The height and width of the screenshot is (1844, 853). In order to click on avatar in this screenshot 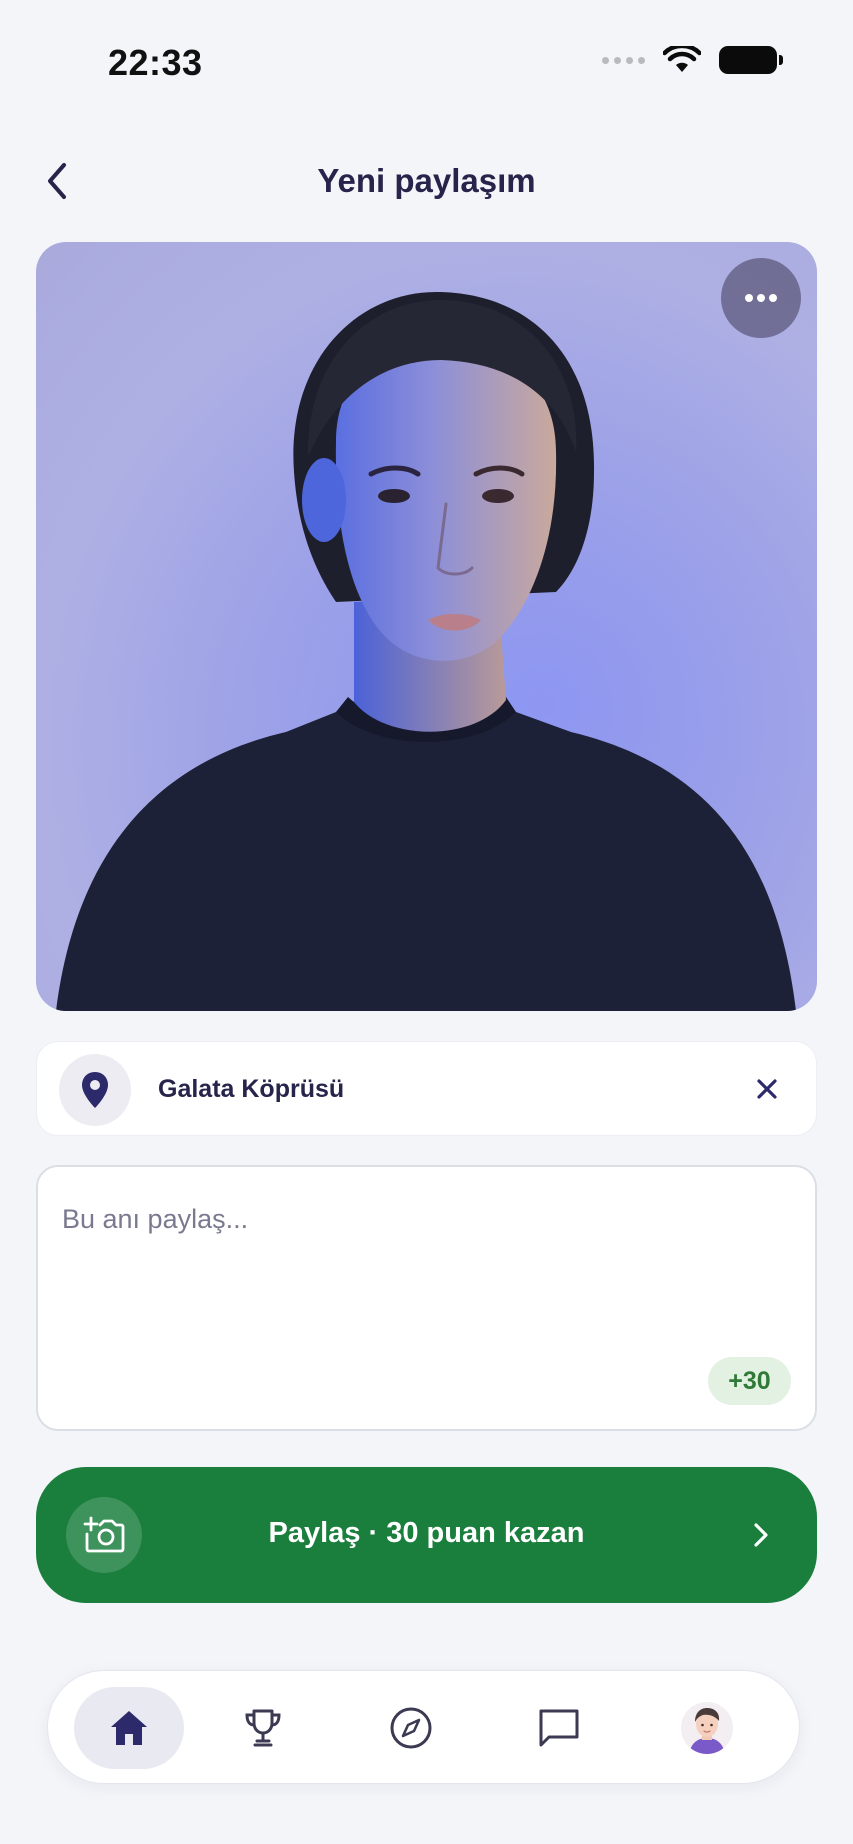, I will do `click(707, 1728)`.